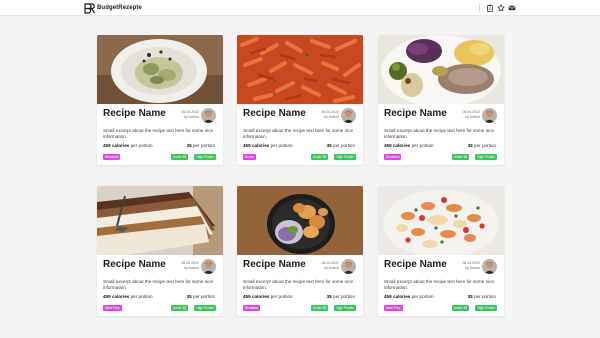 The width and height of the screenshot is (600, 338). I want to click on category-tag: Dinner, so click(250, 157).